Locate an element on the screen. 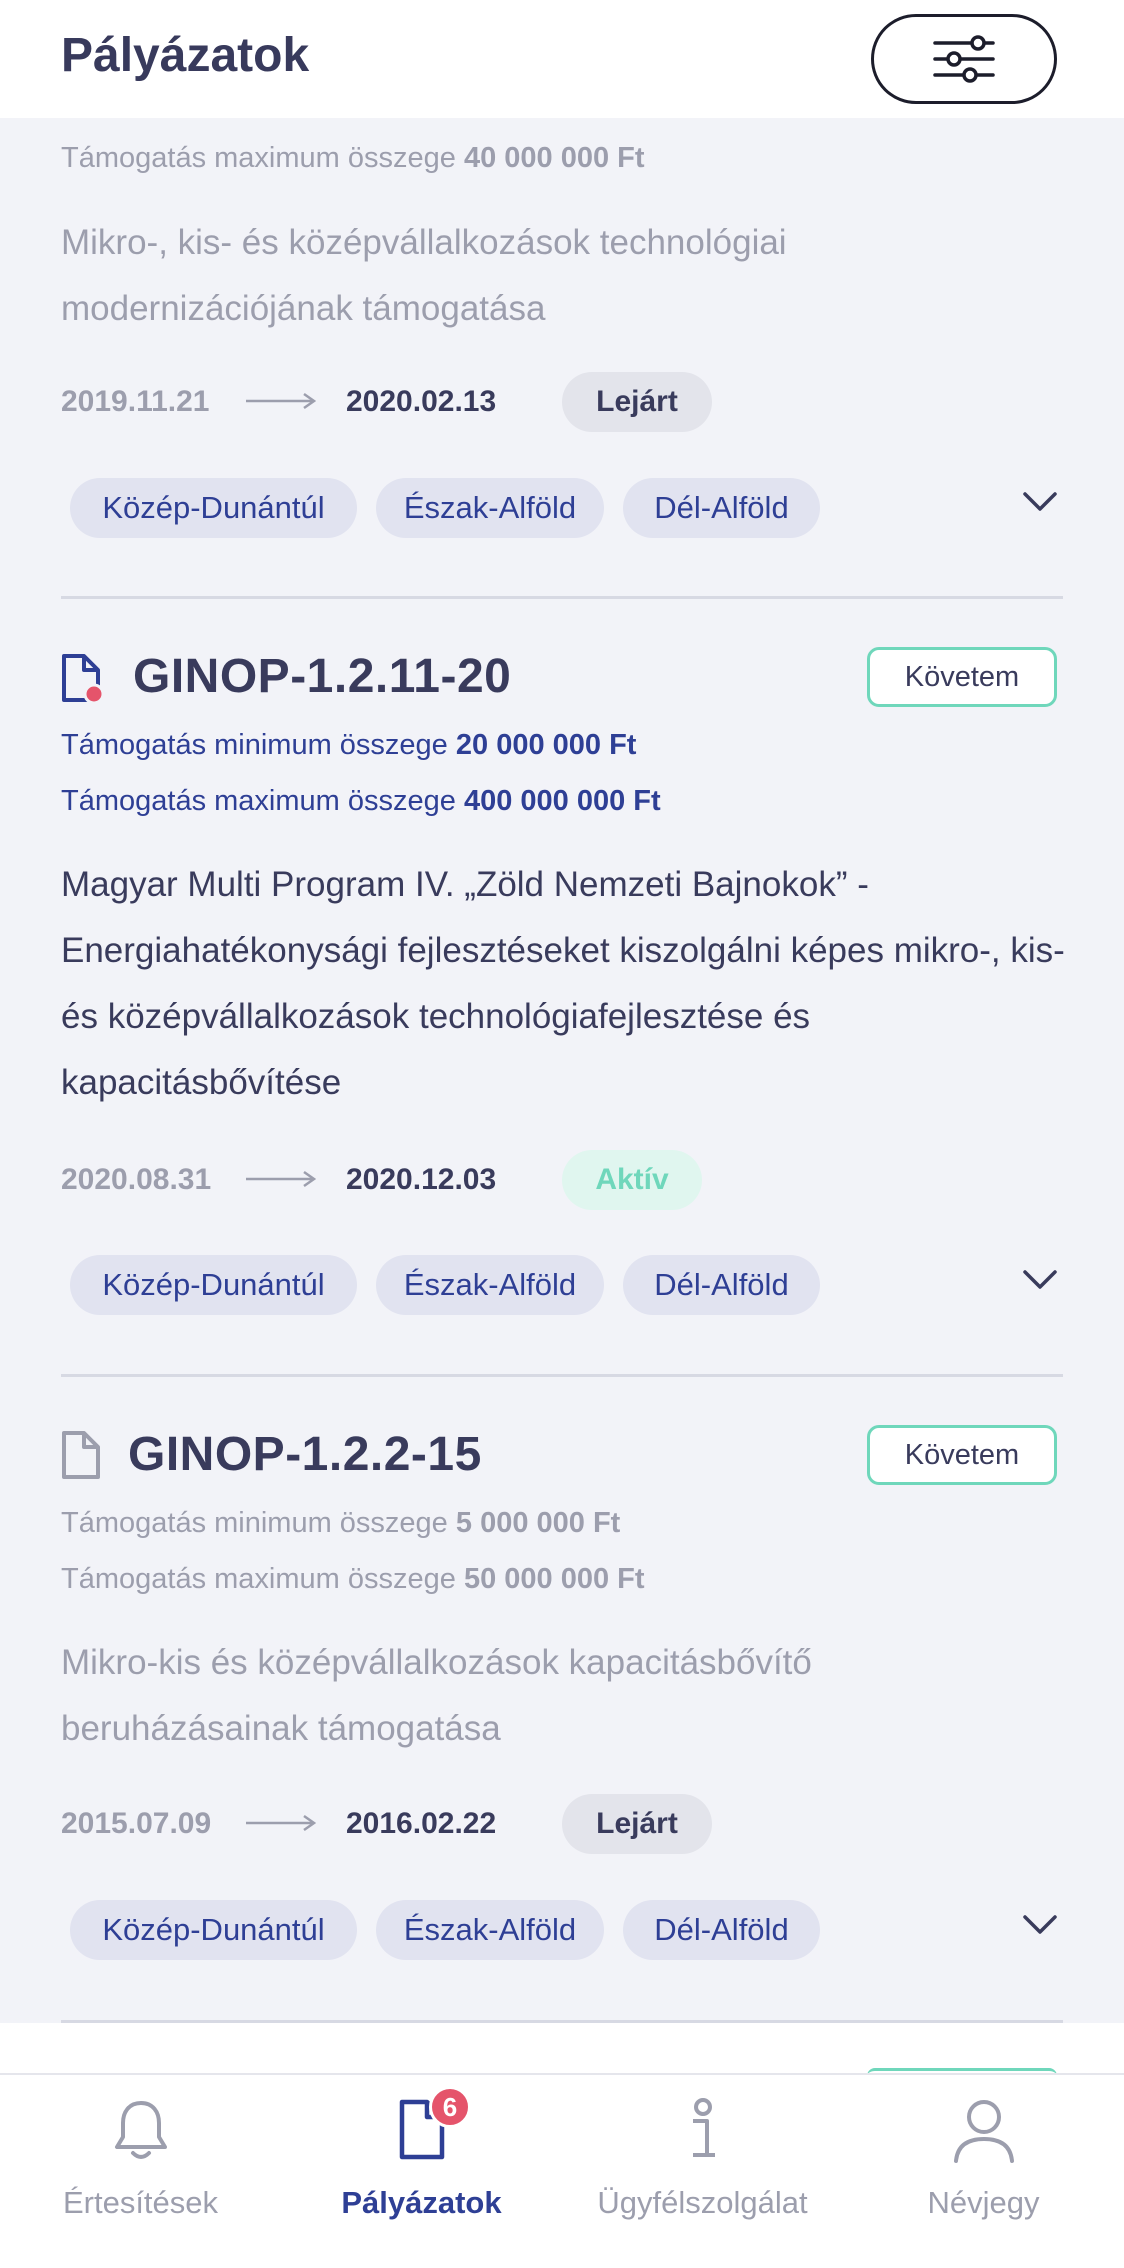  filter-button is located at coordinates (964, 59).